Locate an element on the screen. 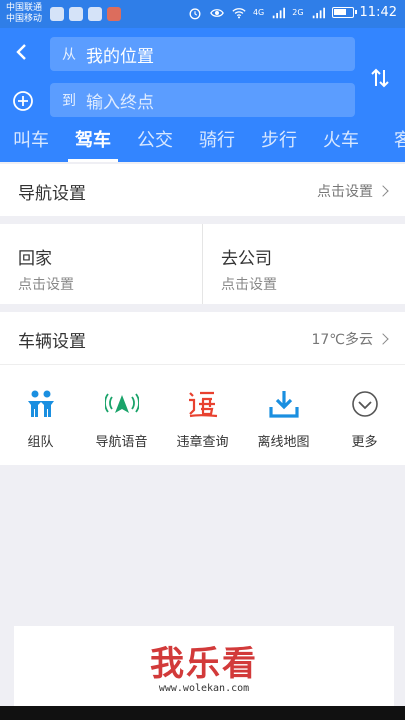 Image resolution: width=405 pixels, height=720 pixels. notification-icons is located at coordinates (85, 14).